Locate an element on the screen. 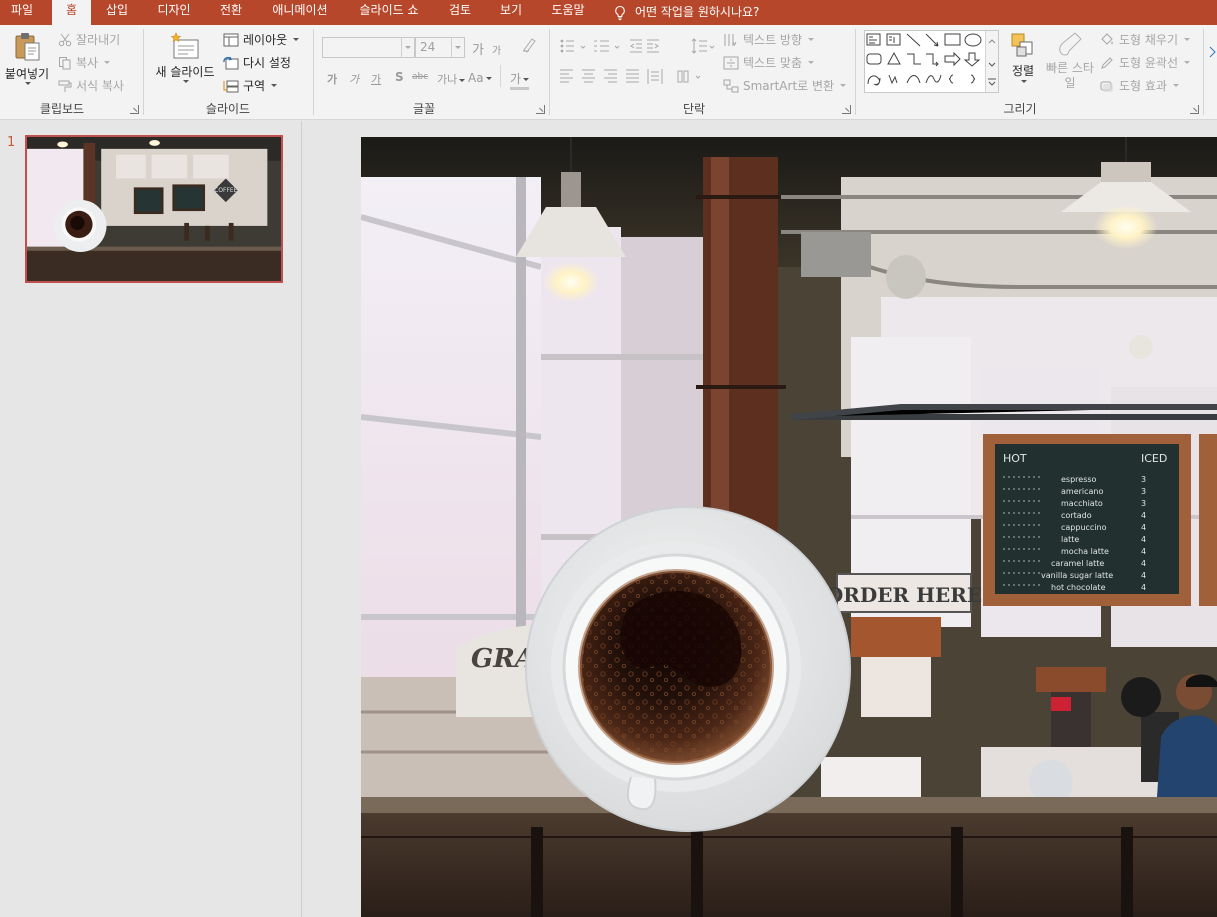 This screenshot has height=917, width=1217. tab-insert: 삽입 is located at coordinates (117, 12).